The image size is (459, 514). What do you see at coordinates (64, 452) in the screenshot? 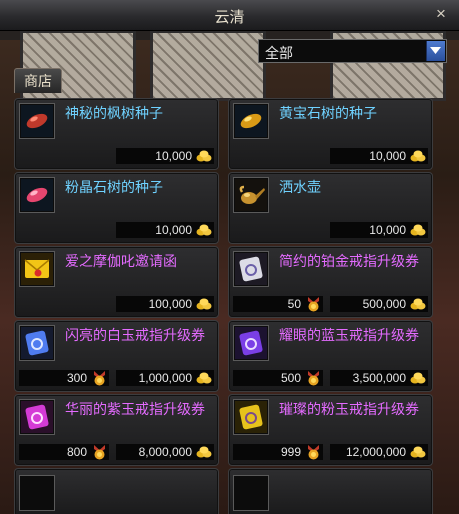
I see `token-price: 800` at bounding box center [64, 452].